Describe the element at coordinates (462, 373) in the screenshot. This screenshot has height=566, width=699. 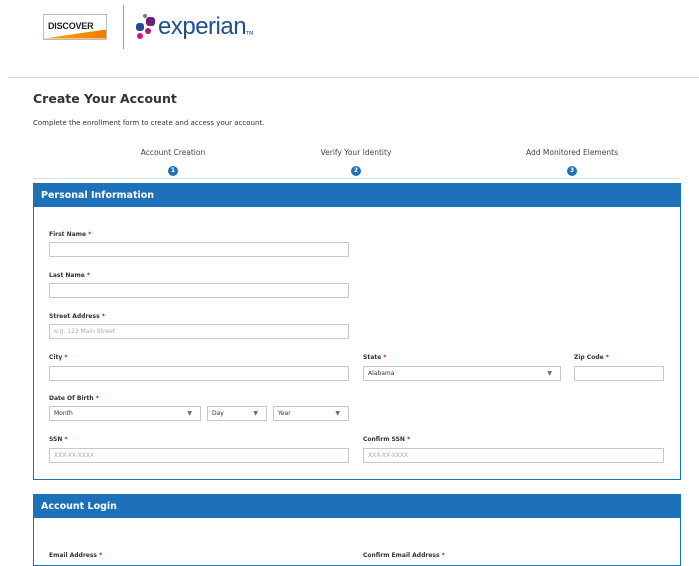
I see `state-select: Alabama ▼` at that location.